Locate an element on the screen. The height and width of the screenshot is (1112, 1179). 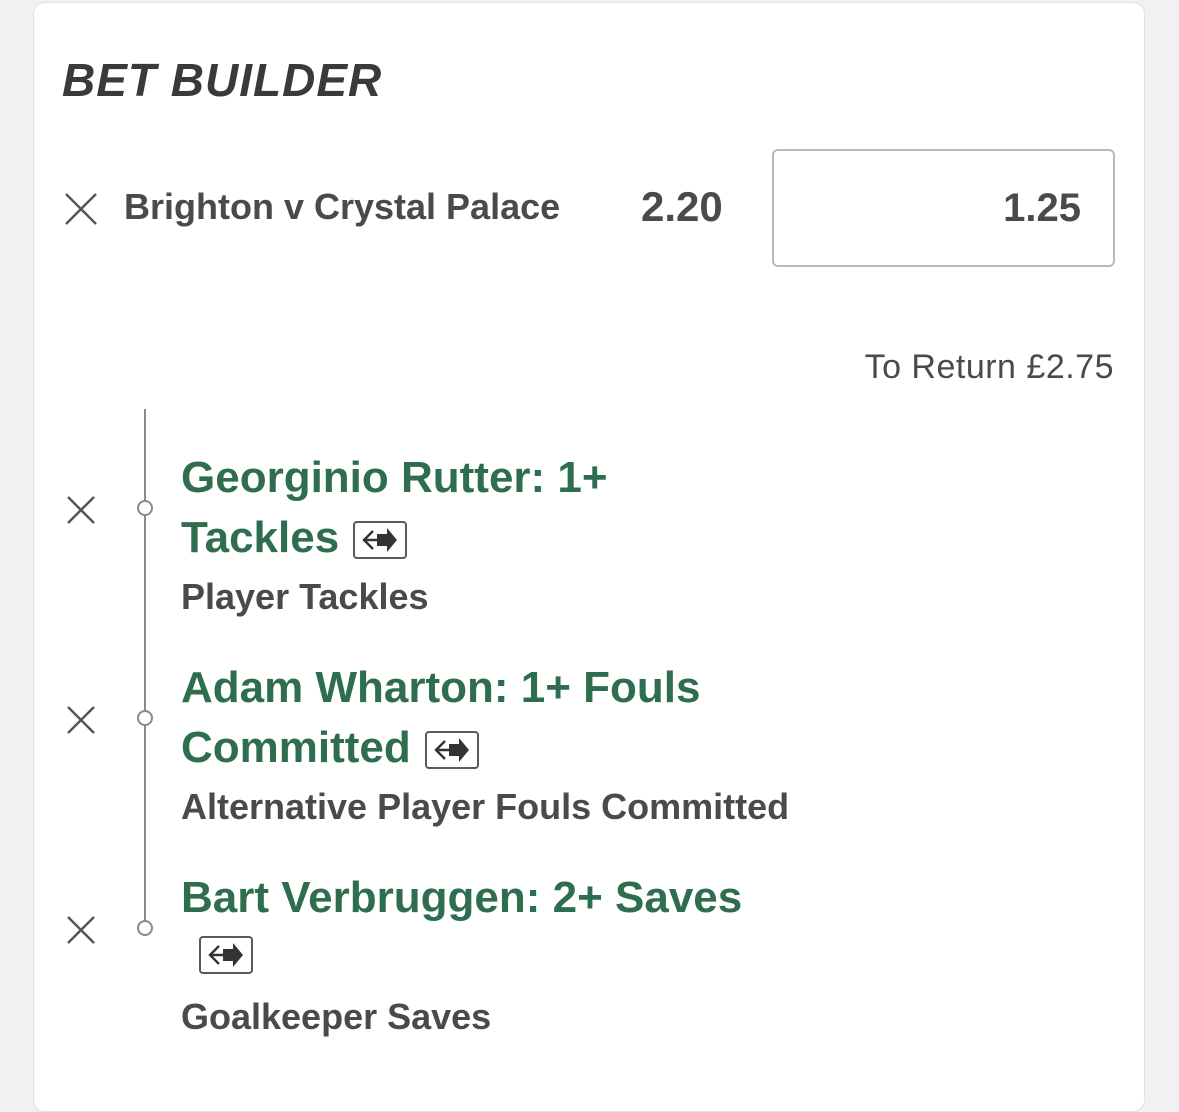
selection-title-text: Committed is located at coordinates (296, 747).